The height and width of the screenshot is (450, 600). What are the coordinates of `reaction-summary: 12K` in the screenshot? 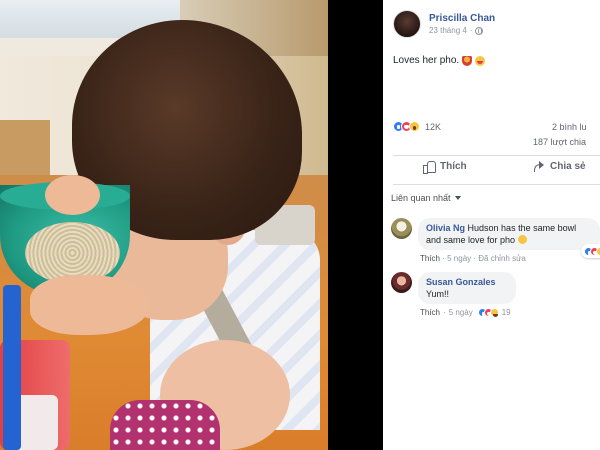 It's located at (417, 126).